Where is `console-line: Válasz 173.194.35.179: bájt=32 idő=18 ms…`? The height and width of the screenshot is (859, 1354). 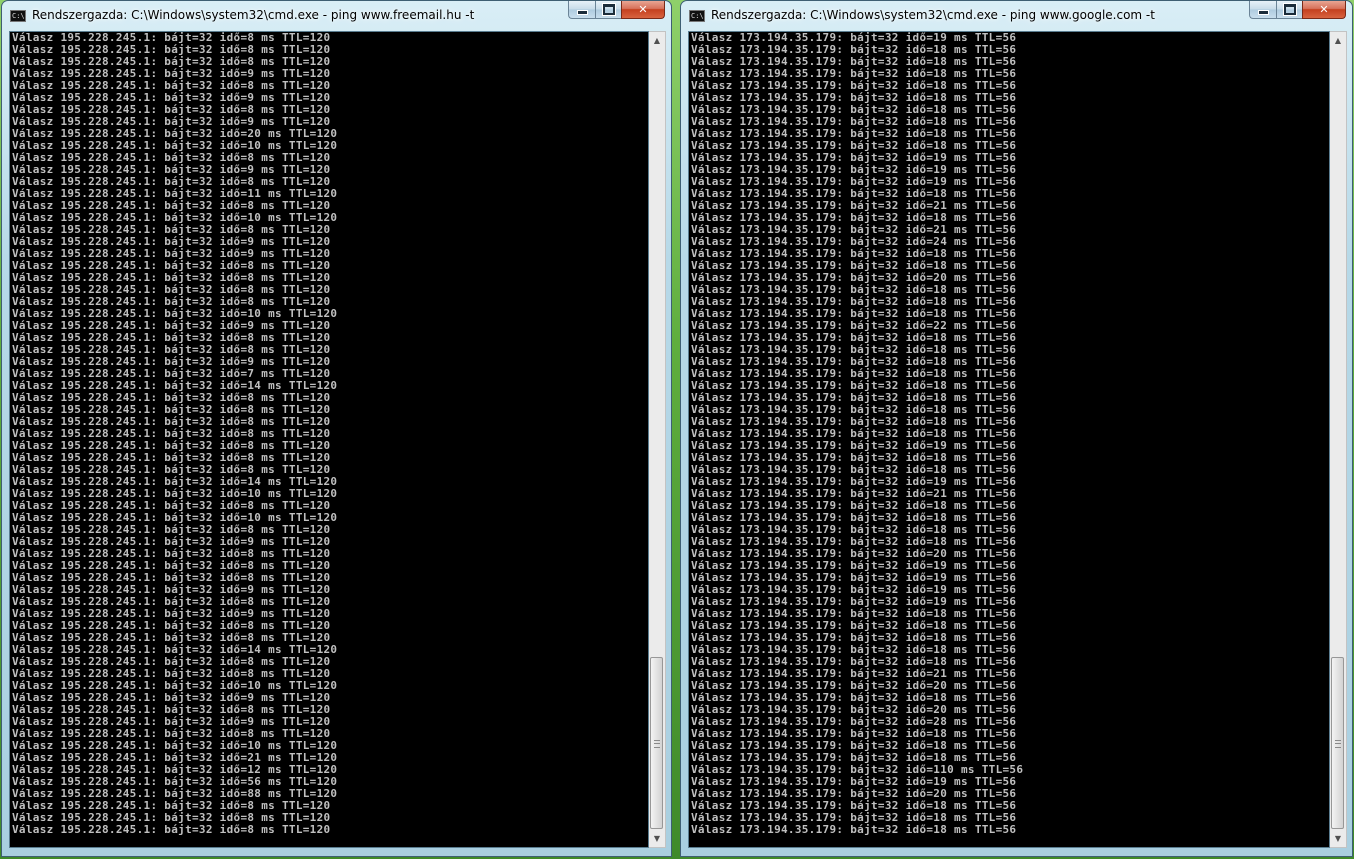 console-line: Válasz 173.194.35.179: bájt=32 idő=18 ms… is located at coordinates (854, 829).